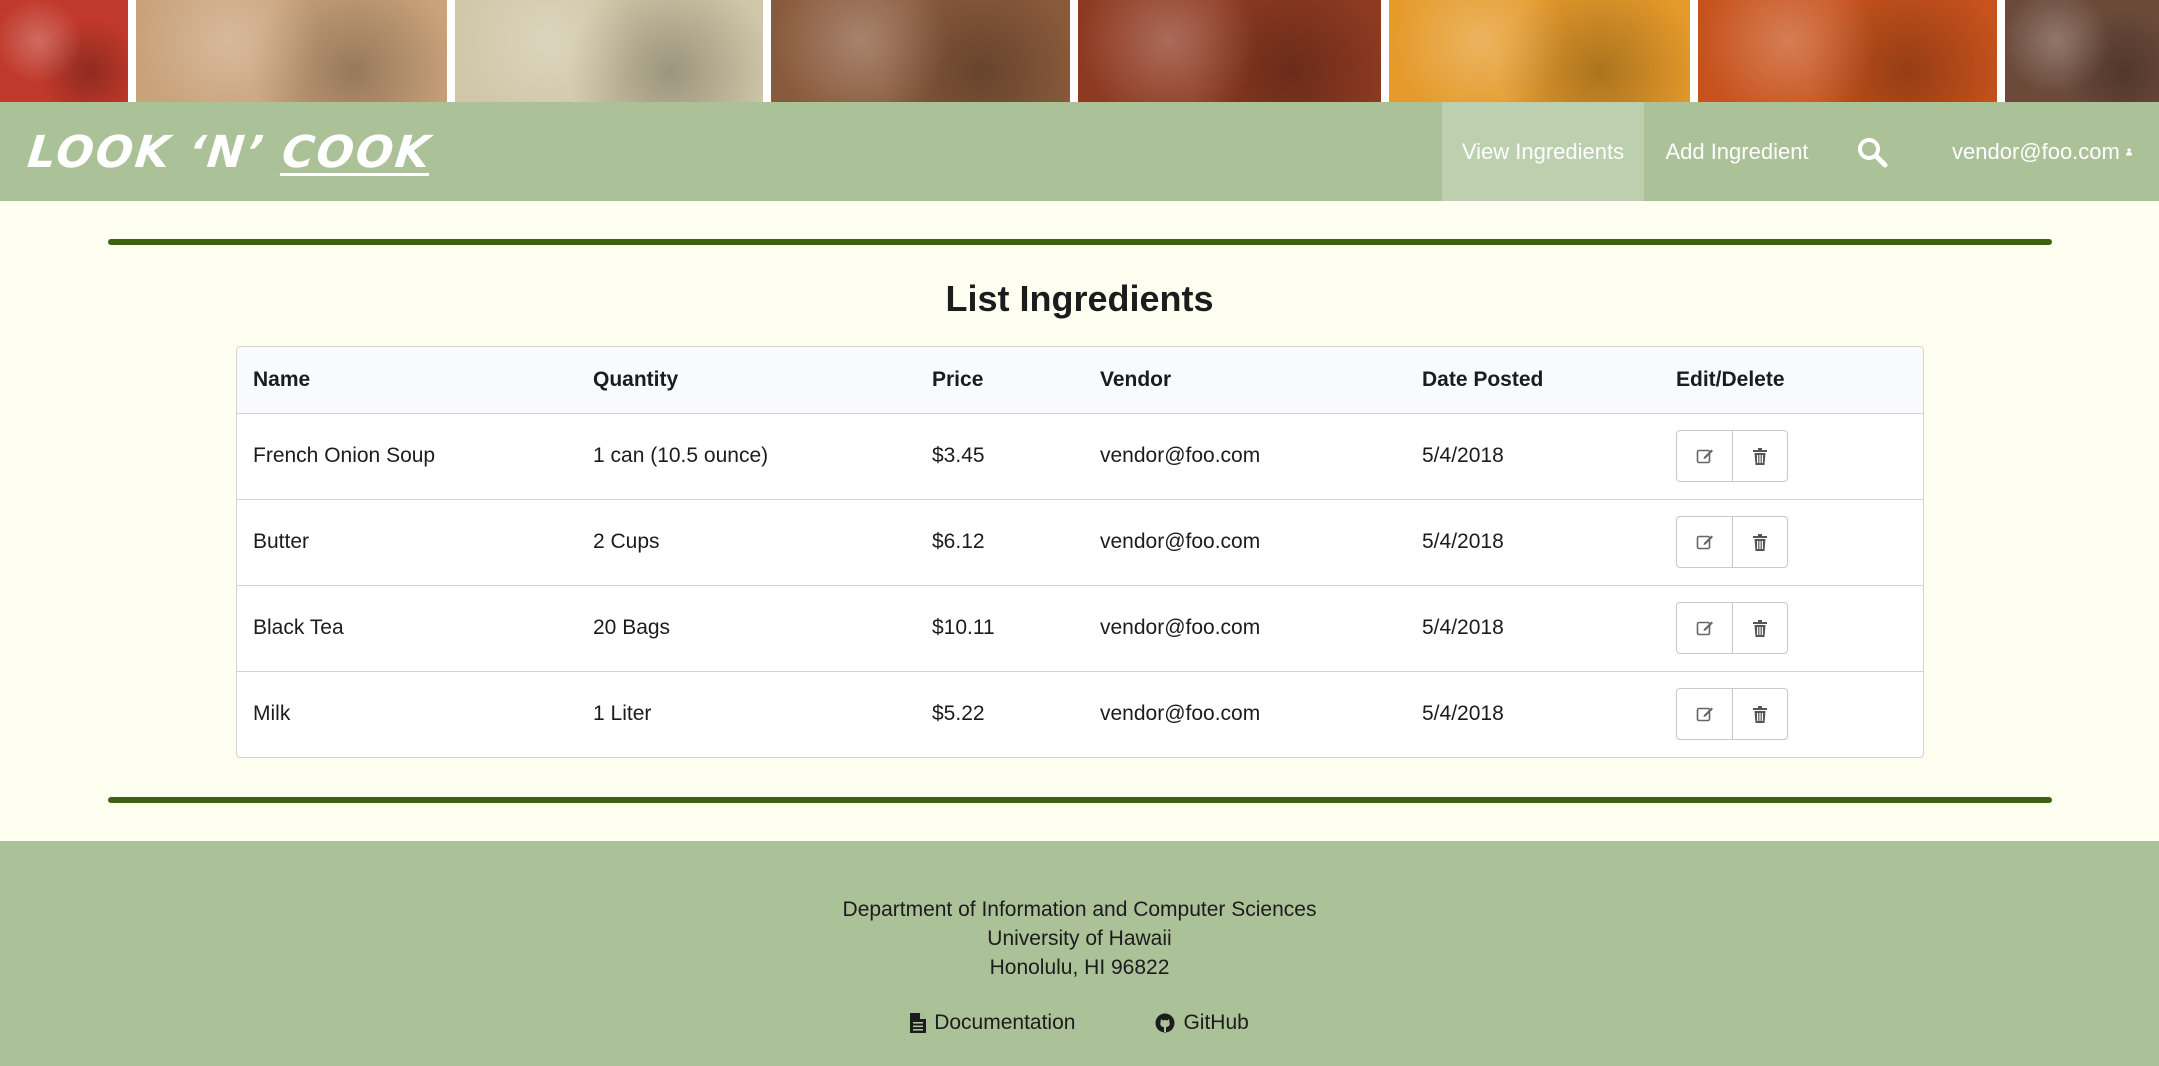 Image resolution: width=2159 pixels, height=1066 pixels. I want to click on site-logo: LOOK ‘N’ COOK, so click(229, 152).